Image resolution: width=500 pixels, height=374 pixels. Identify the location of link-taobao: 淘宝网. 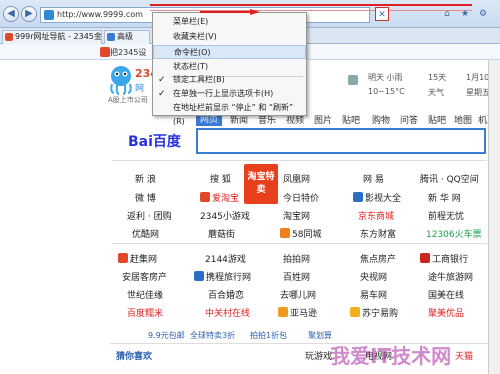
(296, 215).